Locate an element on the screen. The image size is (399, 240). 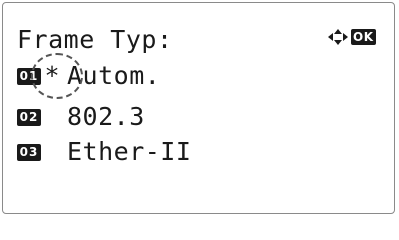
option-ether-ii: 03 Ether-II is located at coordinates (104, 152).